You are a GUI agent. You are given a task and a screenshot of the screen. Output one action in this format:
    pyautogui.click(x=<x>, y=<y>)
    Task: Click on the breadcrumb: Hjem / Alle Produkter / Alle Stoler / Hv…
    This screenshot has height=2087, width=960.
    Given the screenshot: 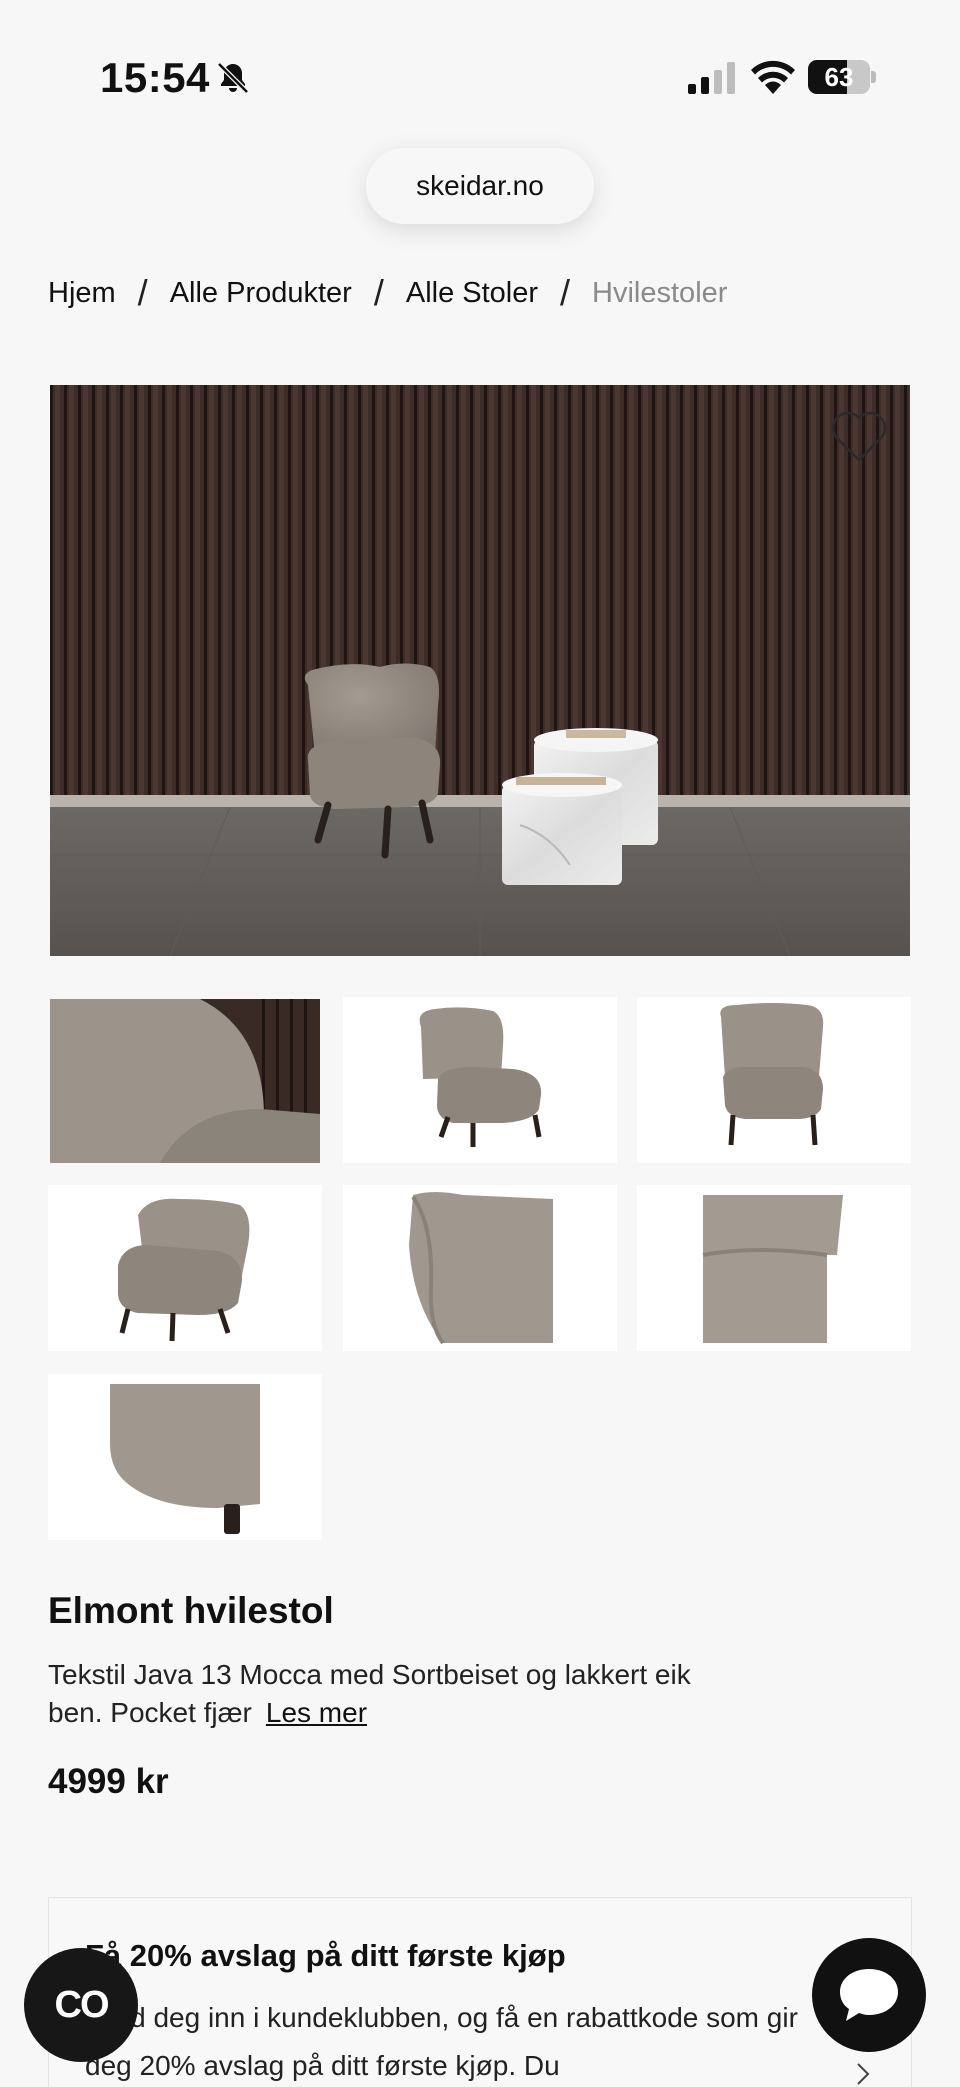 What is the action you would take?
    pyautogui.click(x=387, y=293)
    